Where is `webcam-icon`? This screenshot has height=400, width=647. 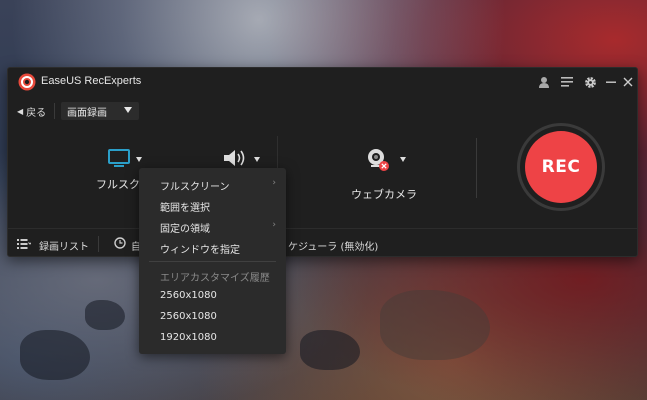 webcam-icon is located at coordinates (378, 160).